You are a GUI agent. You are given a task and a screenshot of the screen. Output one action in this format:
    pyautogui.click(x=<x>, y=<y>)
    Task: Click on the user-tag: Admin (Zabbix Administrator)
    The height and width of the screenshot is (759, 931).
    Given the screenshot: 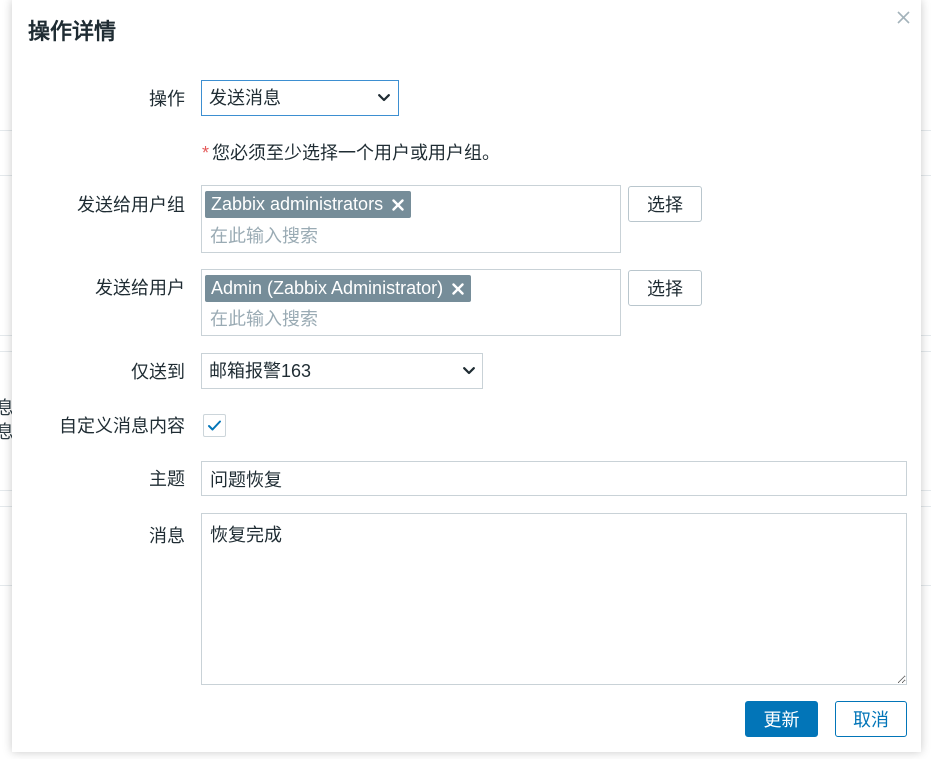 What is the action you would take?
    pyautogui.click(x=338, y=288)
    